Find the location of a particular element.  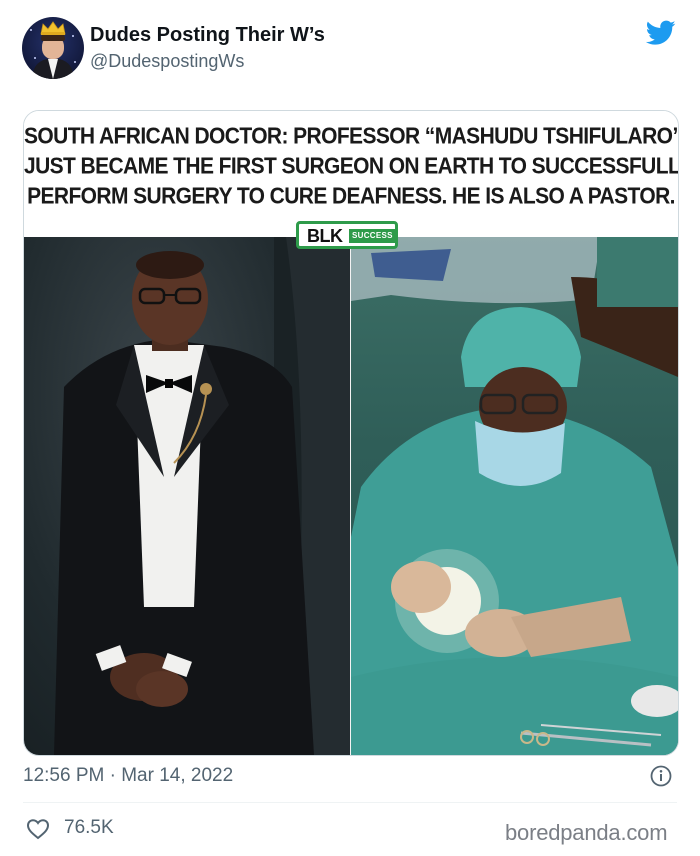

author-avatar is located at coordinates (53, 48).